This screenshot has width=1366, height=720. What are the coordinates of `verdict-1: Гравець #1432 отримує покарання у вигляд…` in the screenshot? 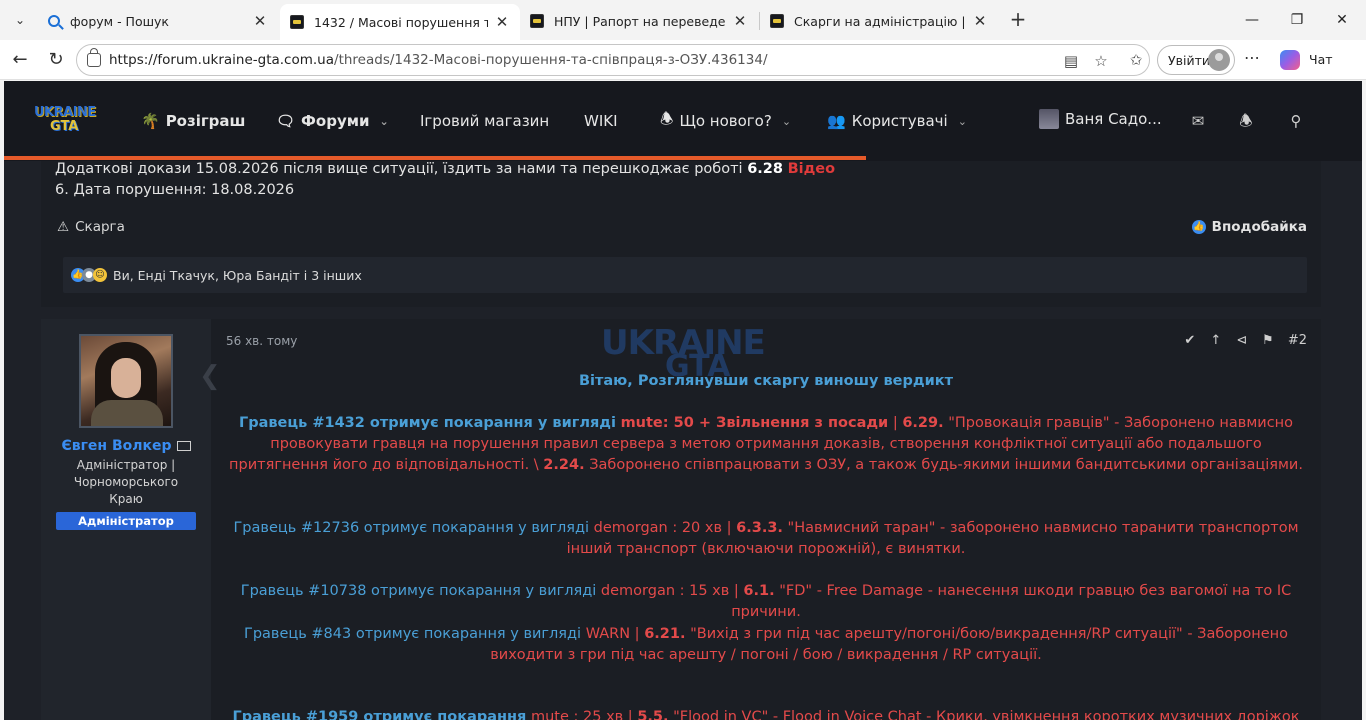 It's located at (766, 444).